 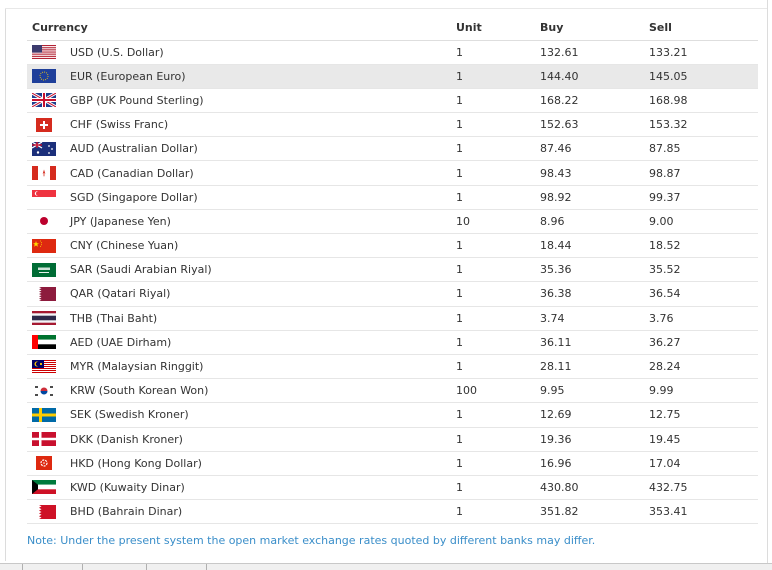 What do you see at coordinates (703, 52) in the screenshot?
I see `sell-rate: 133.21` at bounding box center [703, 52].